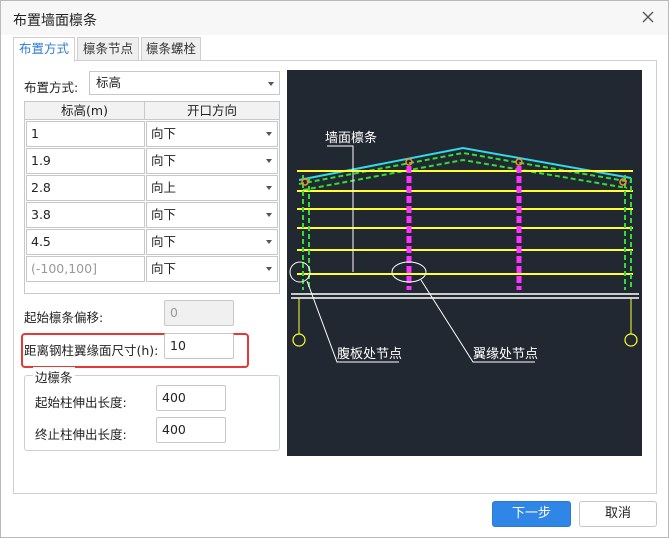  I want to click on web-node-text: 腹板处节点, so click(369, 354).